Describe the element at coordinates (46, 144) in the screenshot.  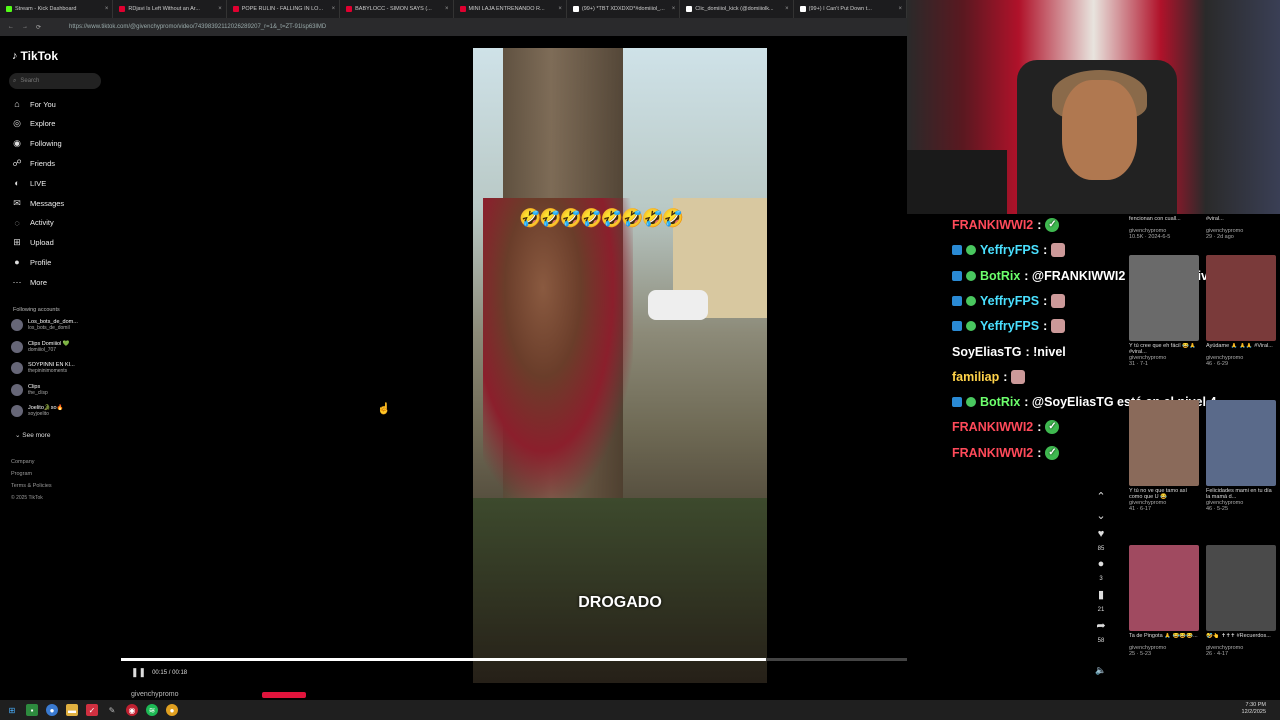
I see `sidebar-item-label: Following` at that location.